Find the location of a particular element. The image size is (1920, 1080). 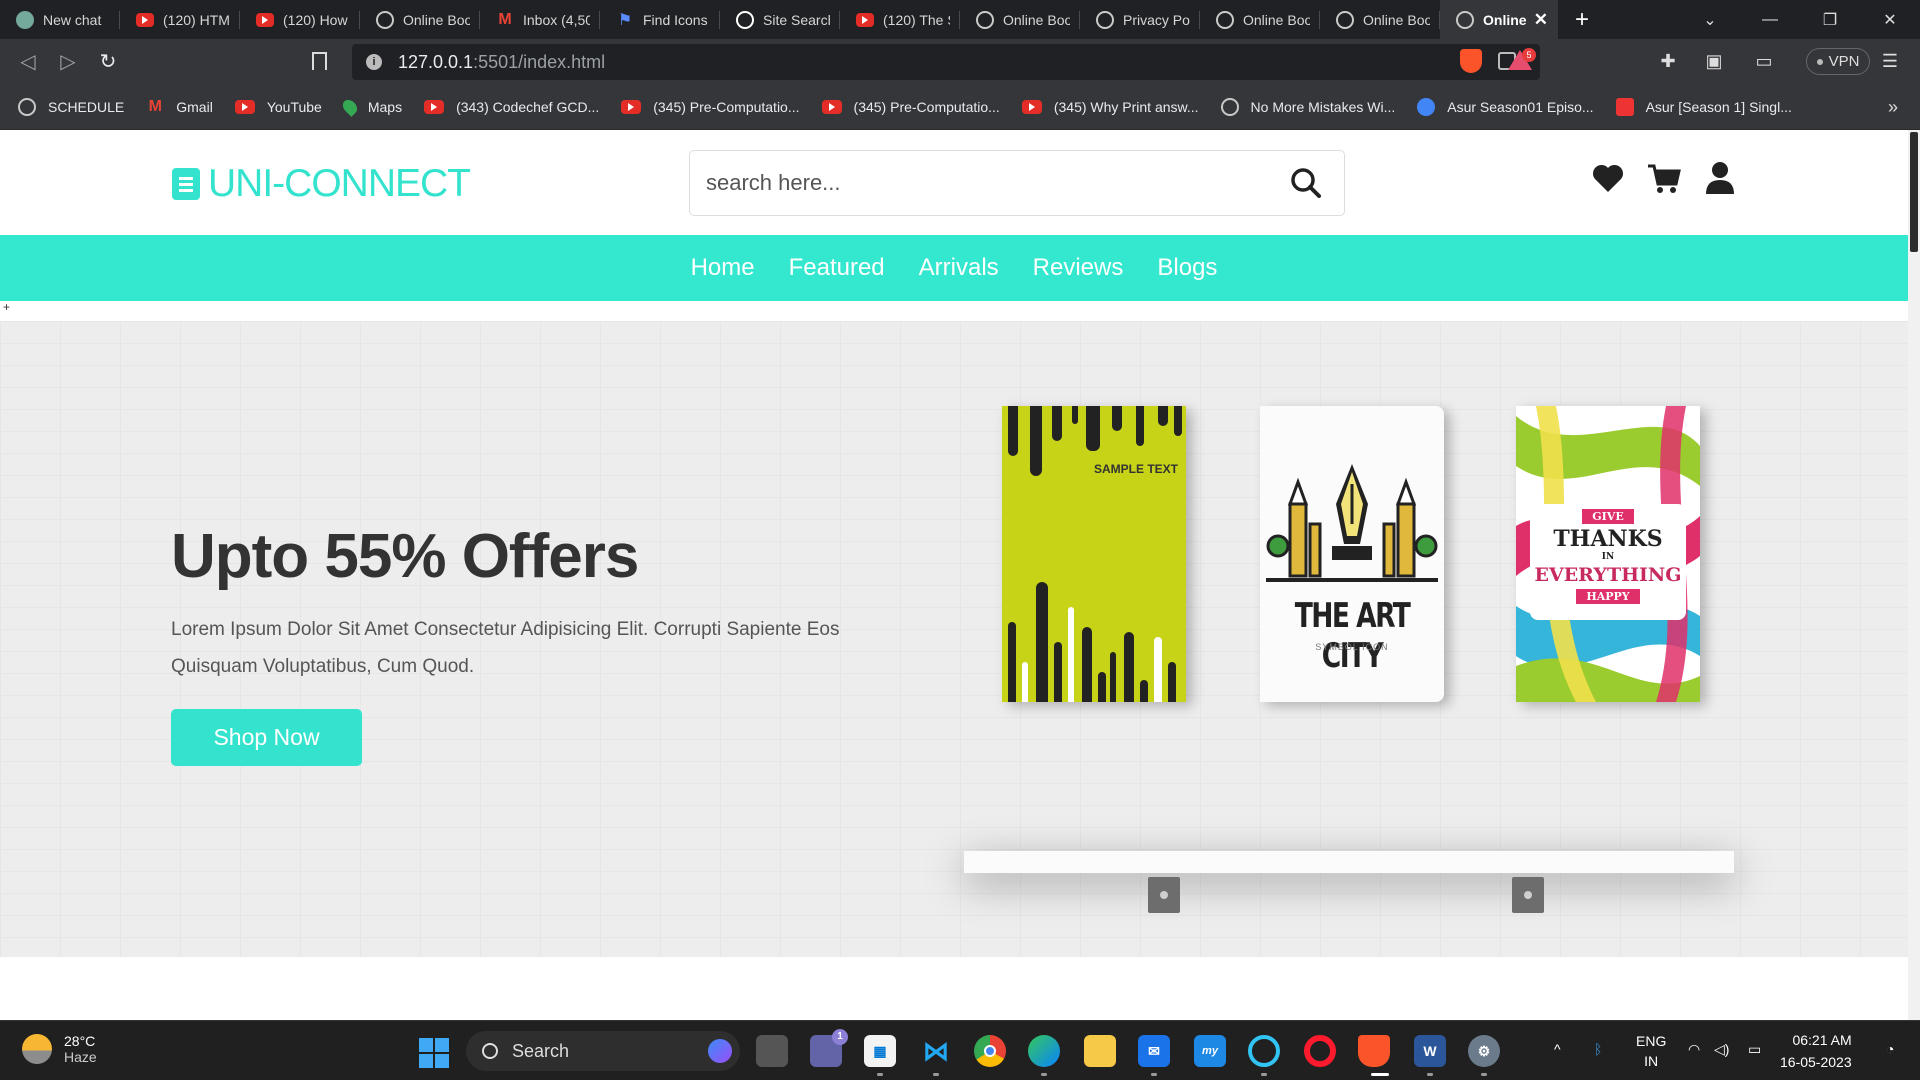

tab-active: Online ✕ is located at coordinates (1499, 19).